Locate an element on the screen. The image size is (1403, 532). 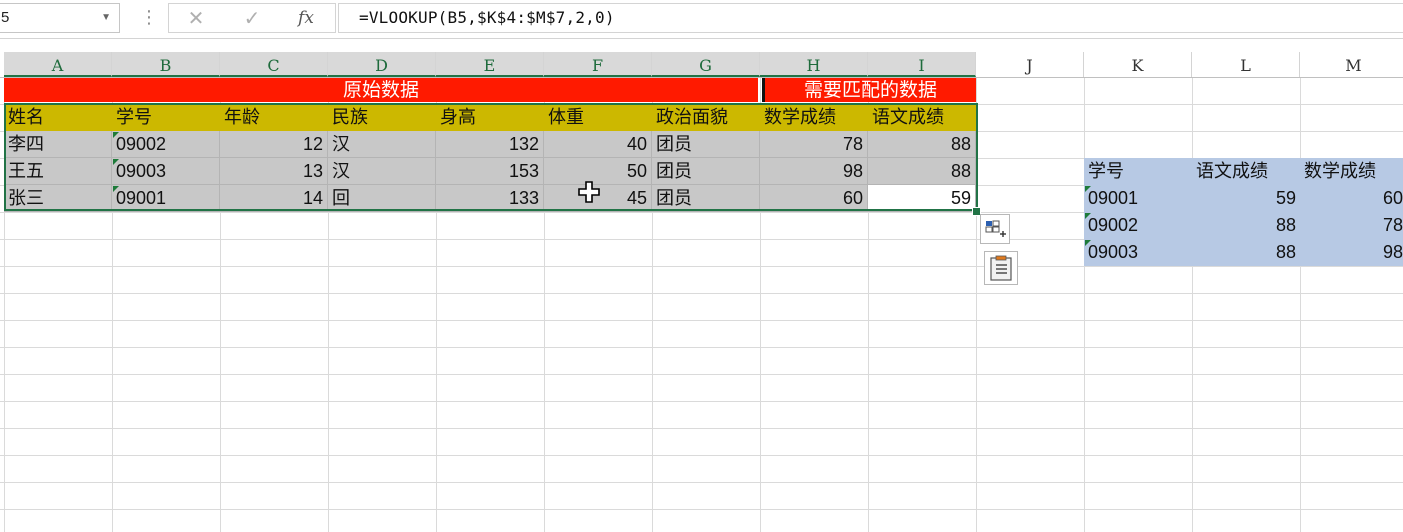
main-header-cell: 体重 is located at coordinates (598, 117).